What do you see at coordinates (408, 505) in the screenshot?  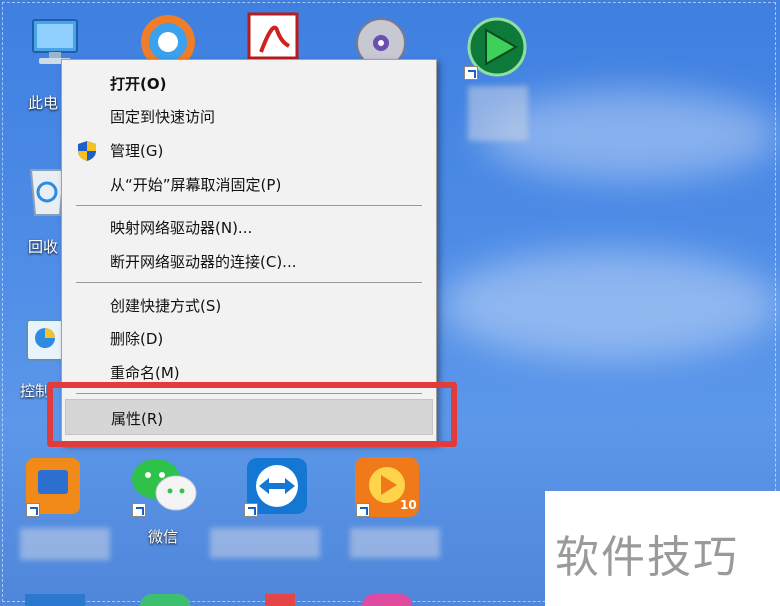 I see `sunny-badge: 10` at bounding box center [408, 505].